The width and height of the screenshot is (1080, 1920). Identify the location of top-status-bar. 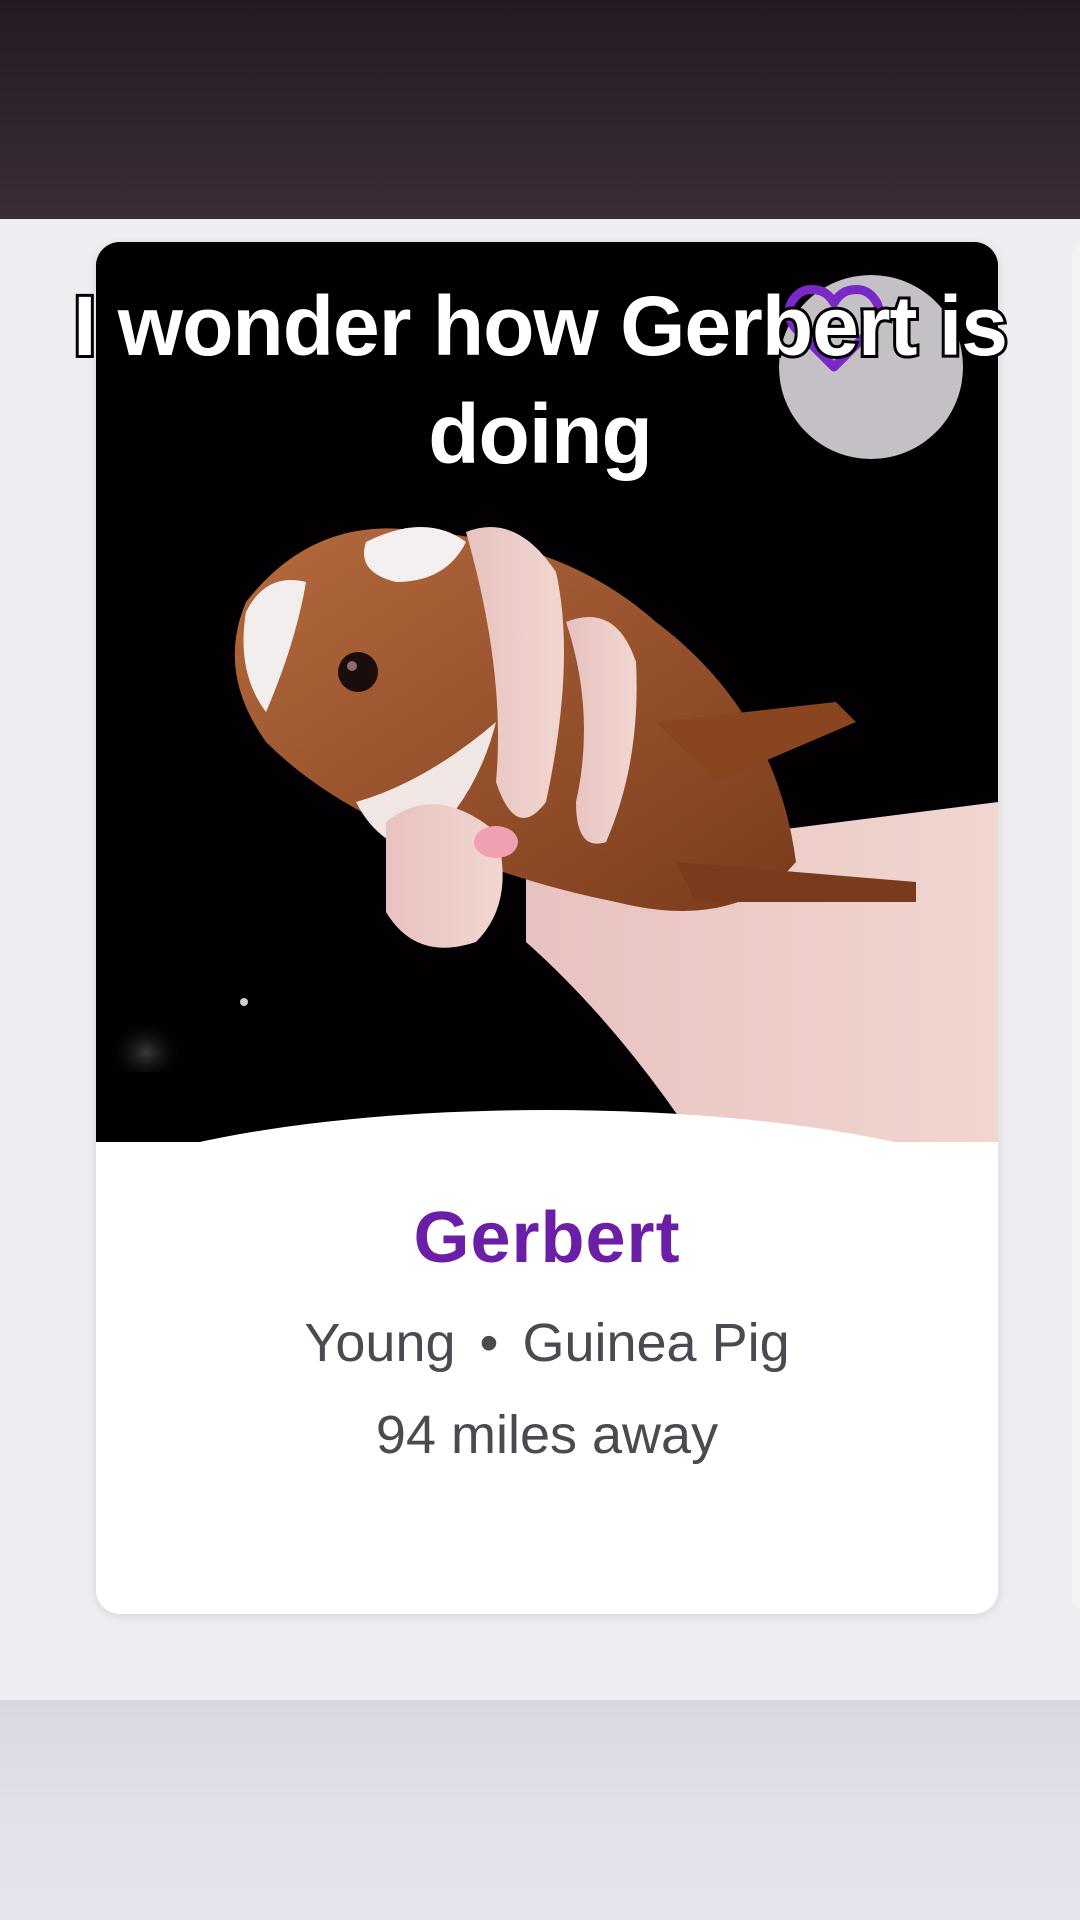
(540, 109).